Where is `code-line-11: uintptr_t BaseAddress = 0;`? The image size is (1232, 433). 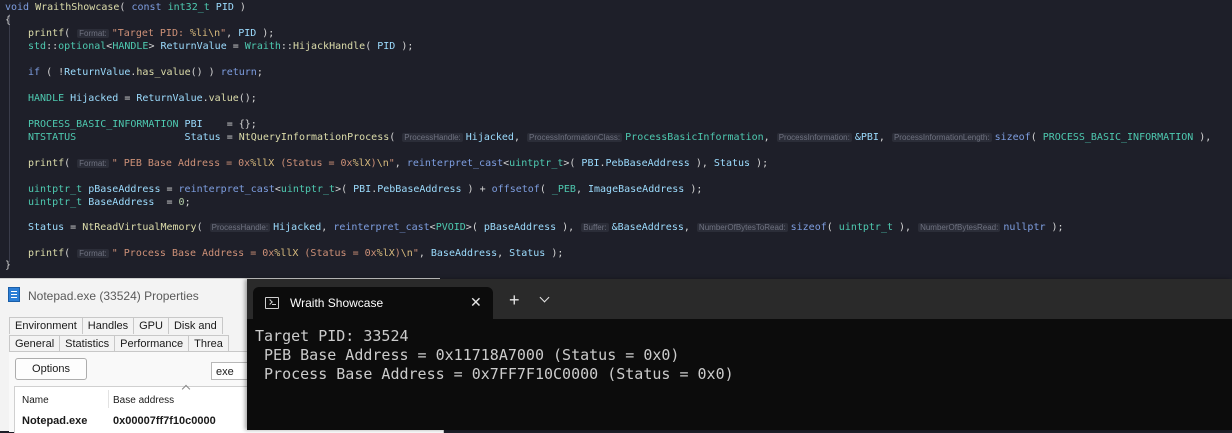
code-line-11: uintptr_t BaseAddress = 0; is located at coordinates (109, 202).